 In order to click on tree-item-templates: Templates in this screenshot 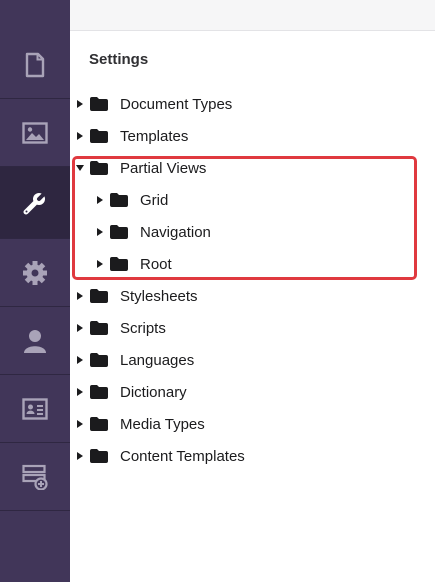, I will do `click(131, 136)`.